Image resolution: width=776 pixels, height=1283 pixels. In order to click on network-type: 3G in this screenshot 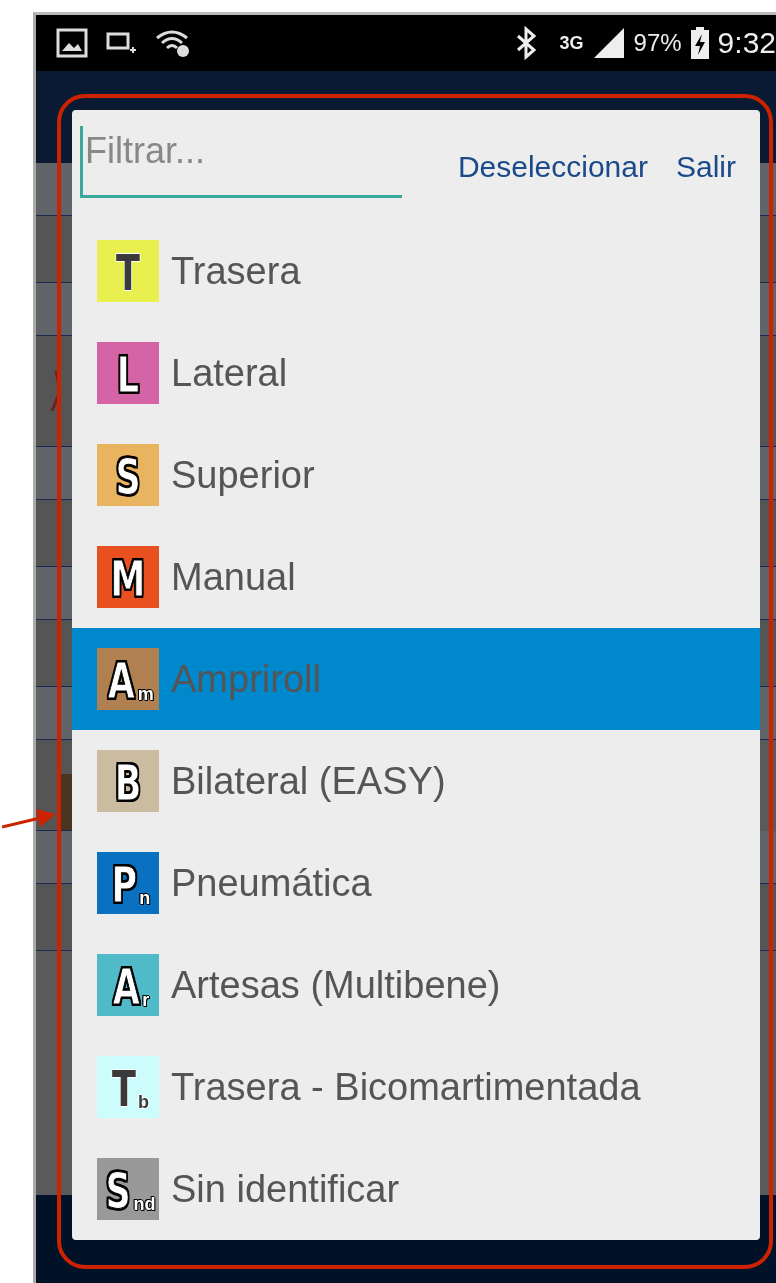, I will do `click(571, 43)`.